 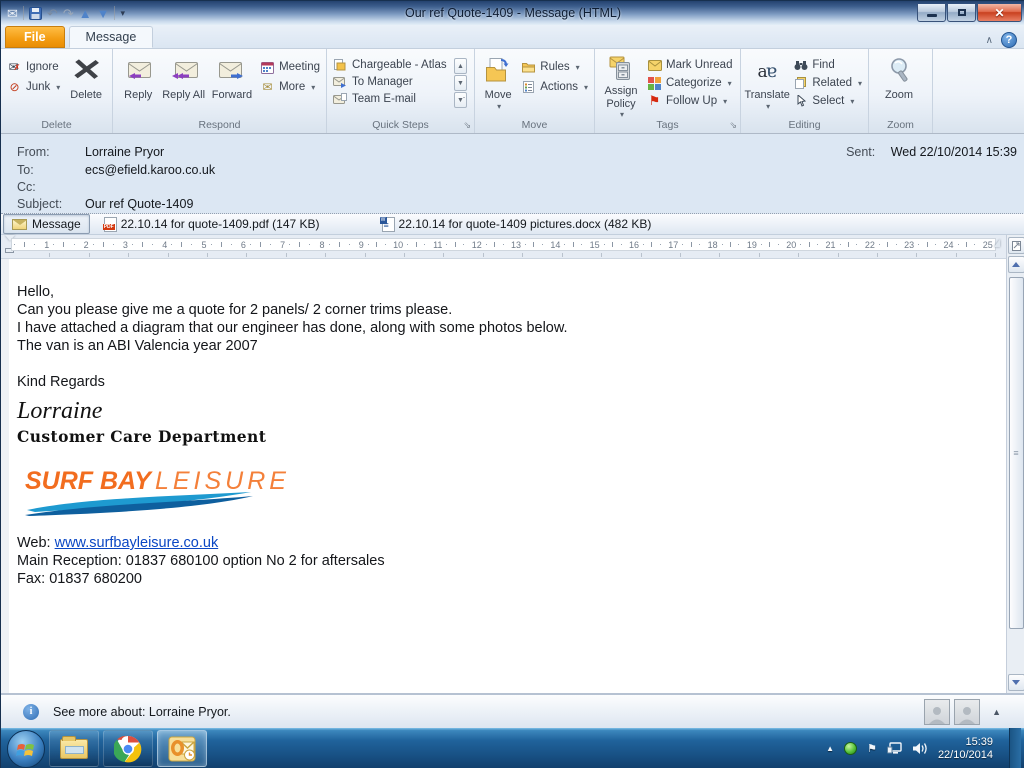 What do you see at coordinates (232, 84) in the screenshot?
I see `forward-button: Forward` at bounding box center [232, 84].